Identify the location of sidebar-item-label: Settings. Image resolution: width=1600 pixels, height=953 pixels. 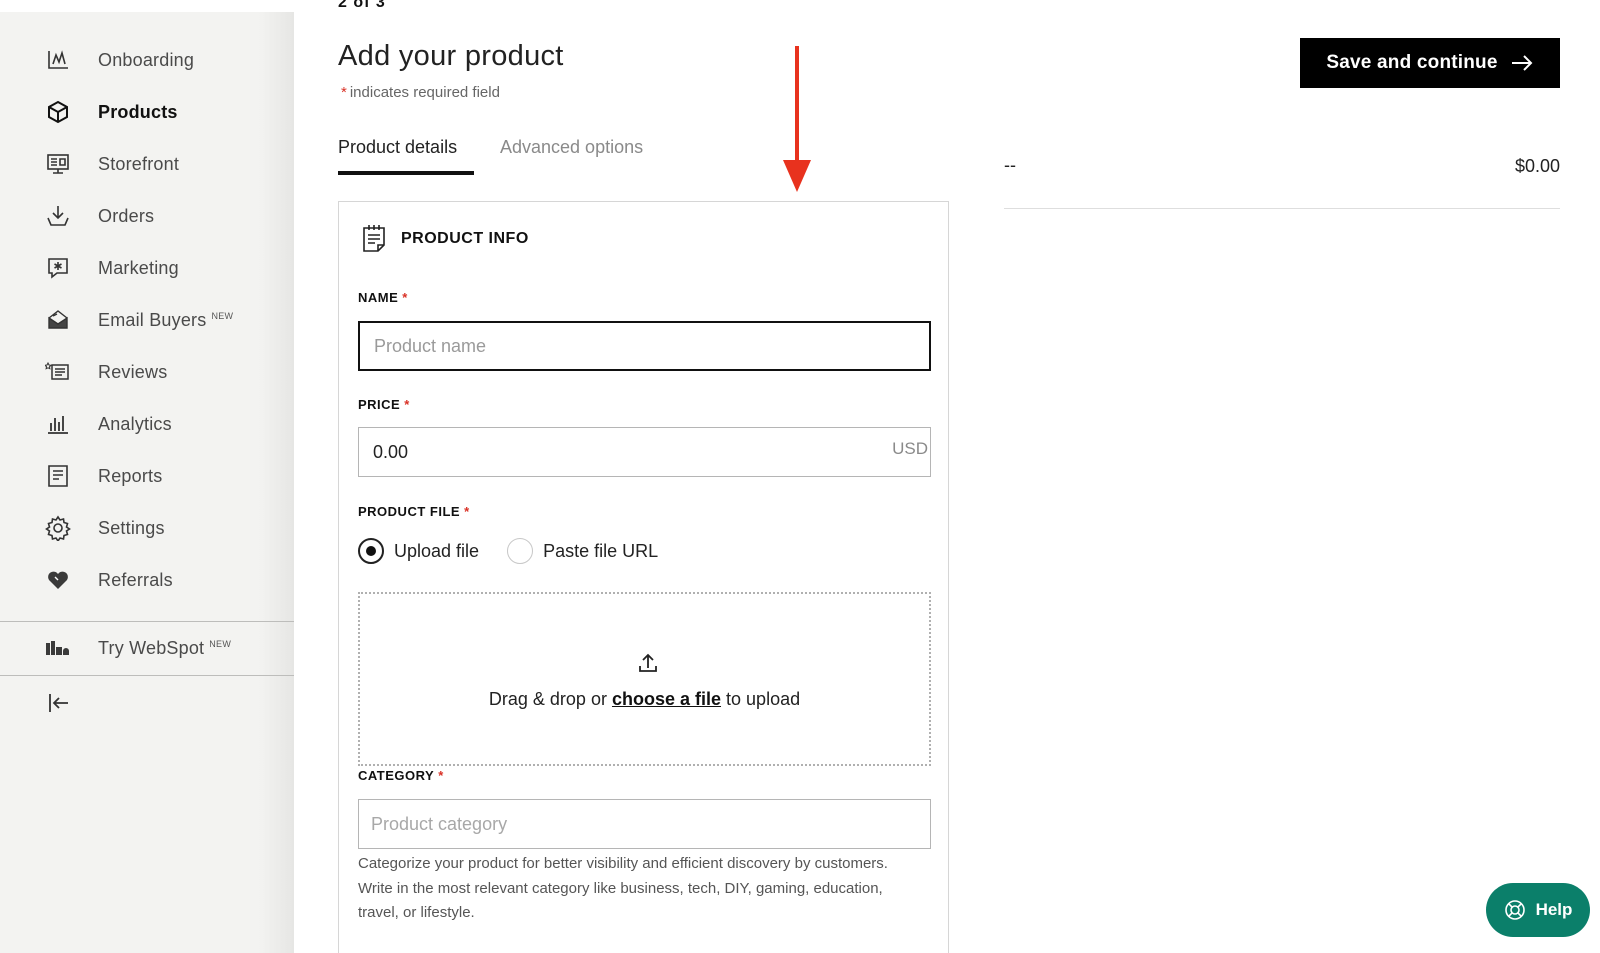
(131, 527).